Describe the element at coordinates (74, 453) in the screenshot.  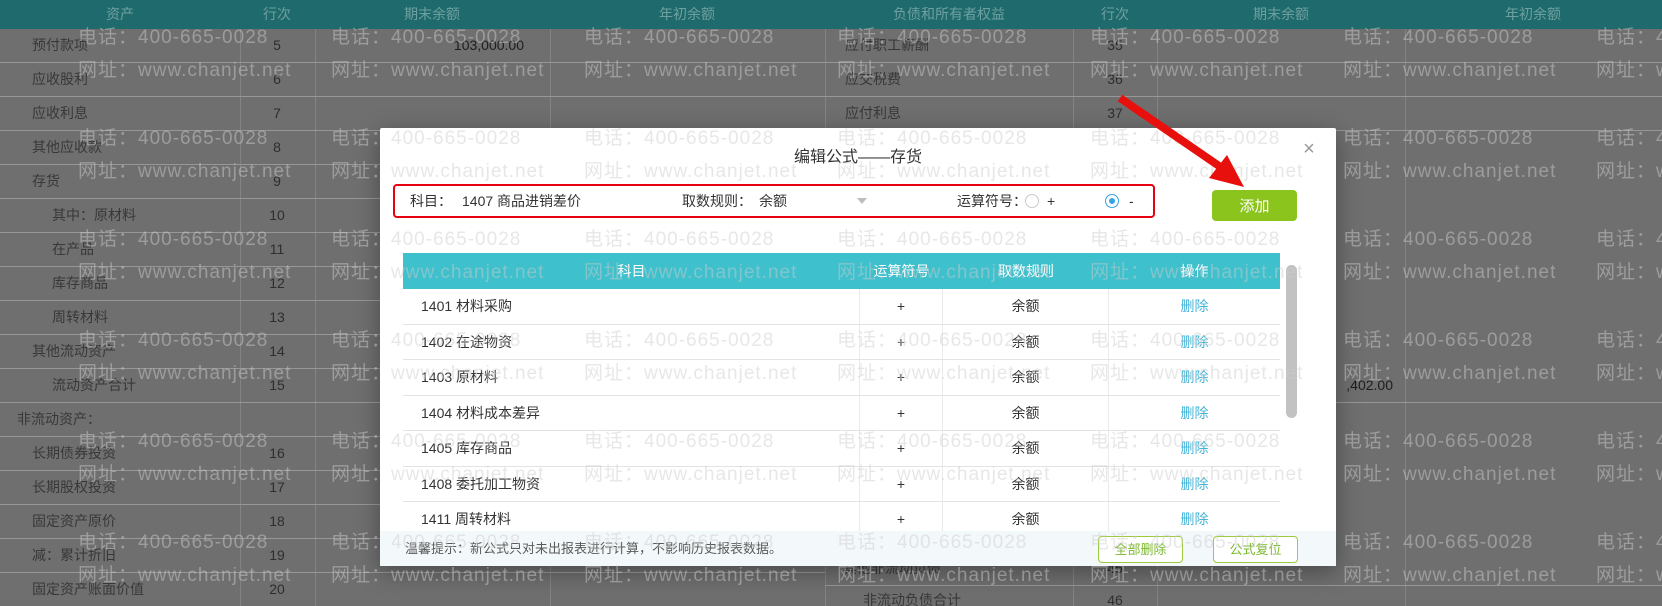
I see `row-label: 长期债券投资` at that location.